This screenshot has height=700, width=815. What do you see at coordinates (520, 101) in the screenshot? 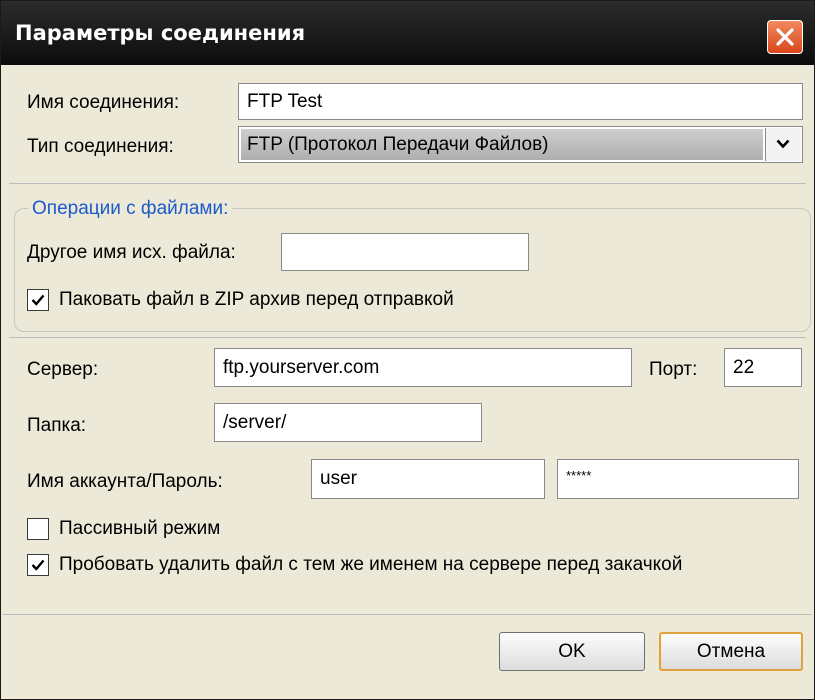
I see `connection-name-input: FTP Test` at bounding box center [520, 101].